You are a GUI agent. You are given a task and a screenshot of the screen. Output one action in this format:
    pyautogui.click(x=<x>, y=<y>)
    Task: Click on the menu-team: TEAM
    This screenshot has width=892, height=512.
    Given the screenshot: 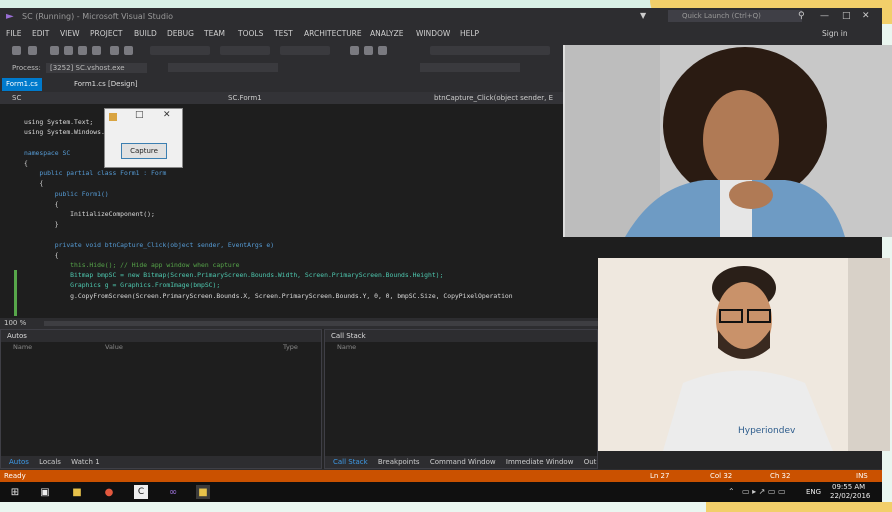 What is the action you would take?
    pyautogui.click(x=214, y=33)
    